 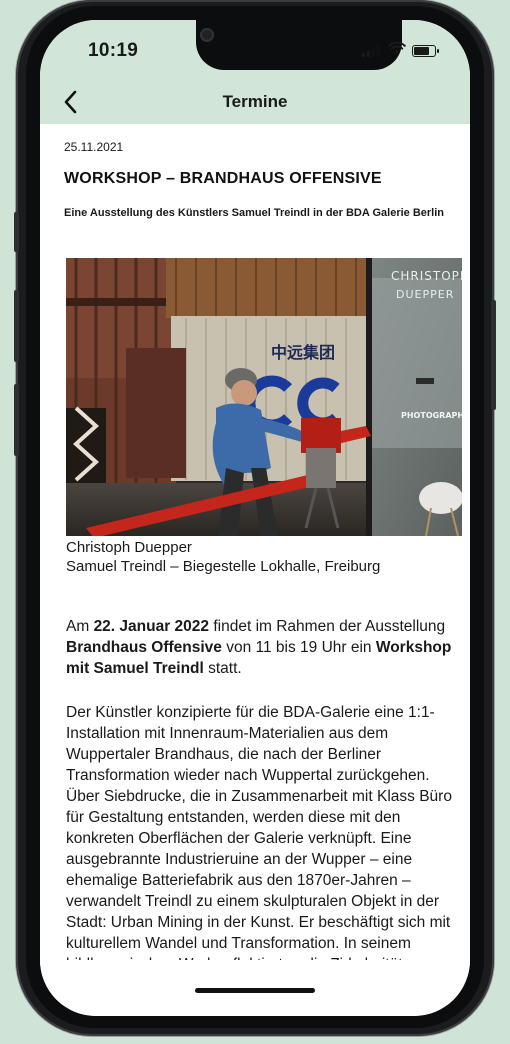 I want to click on power-button, so click(x=493, y=355).